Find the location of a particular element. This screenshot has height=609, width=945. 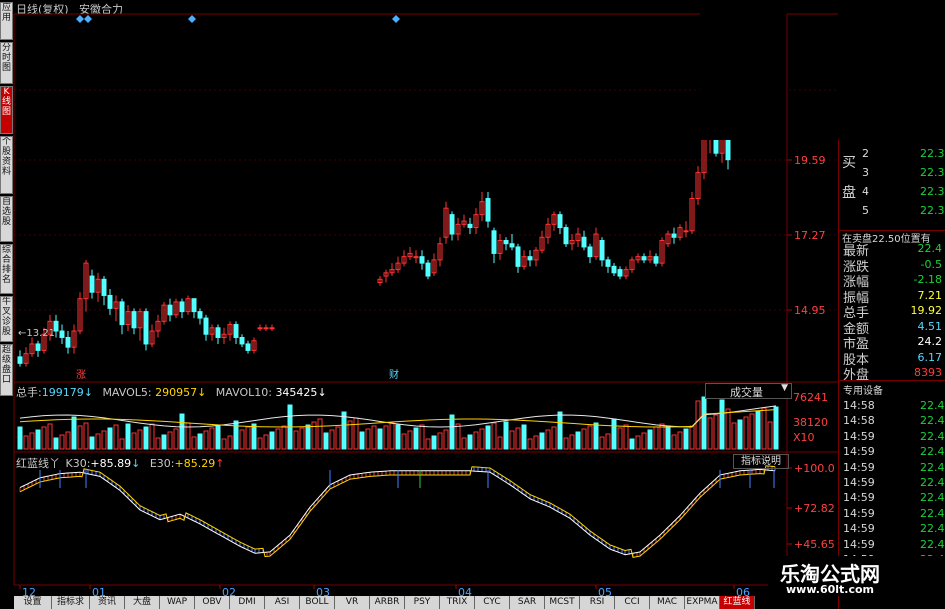

order-level: 3 is located at coordinates (865, 172).